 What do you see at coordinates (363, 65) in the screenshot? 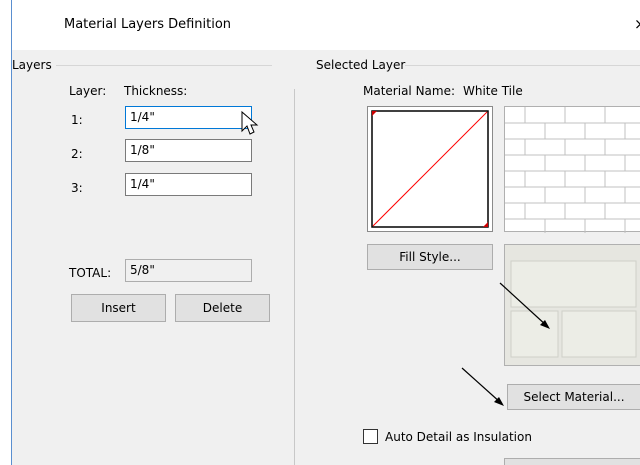
I see `selected-layer-group-label: Selected Layer` at bounding box center [363, 65].